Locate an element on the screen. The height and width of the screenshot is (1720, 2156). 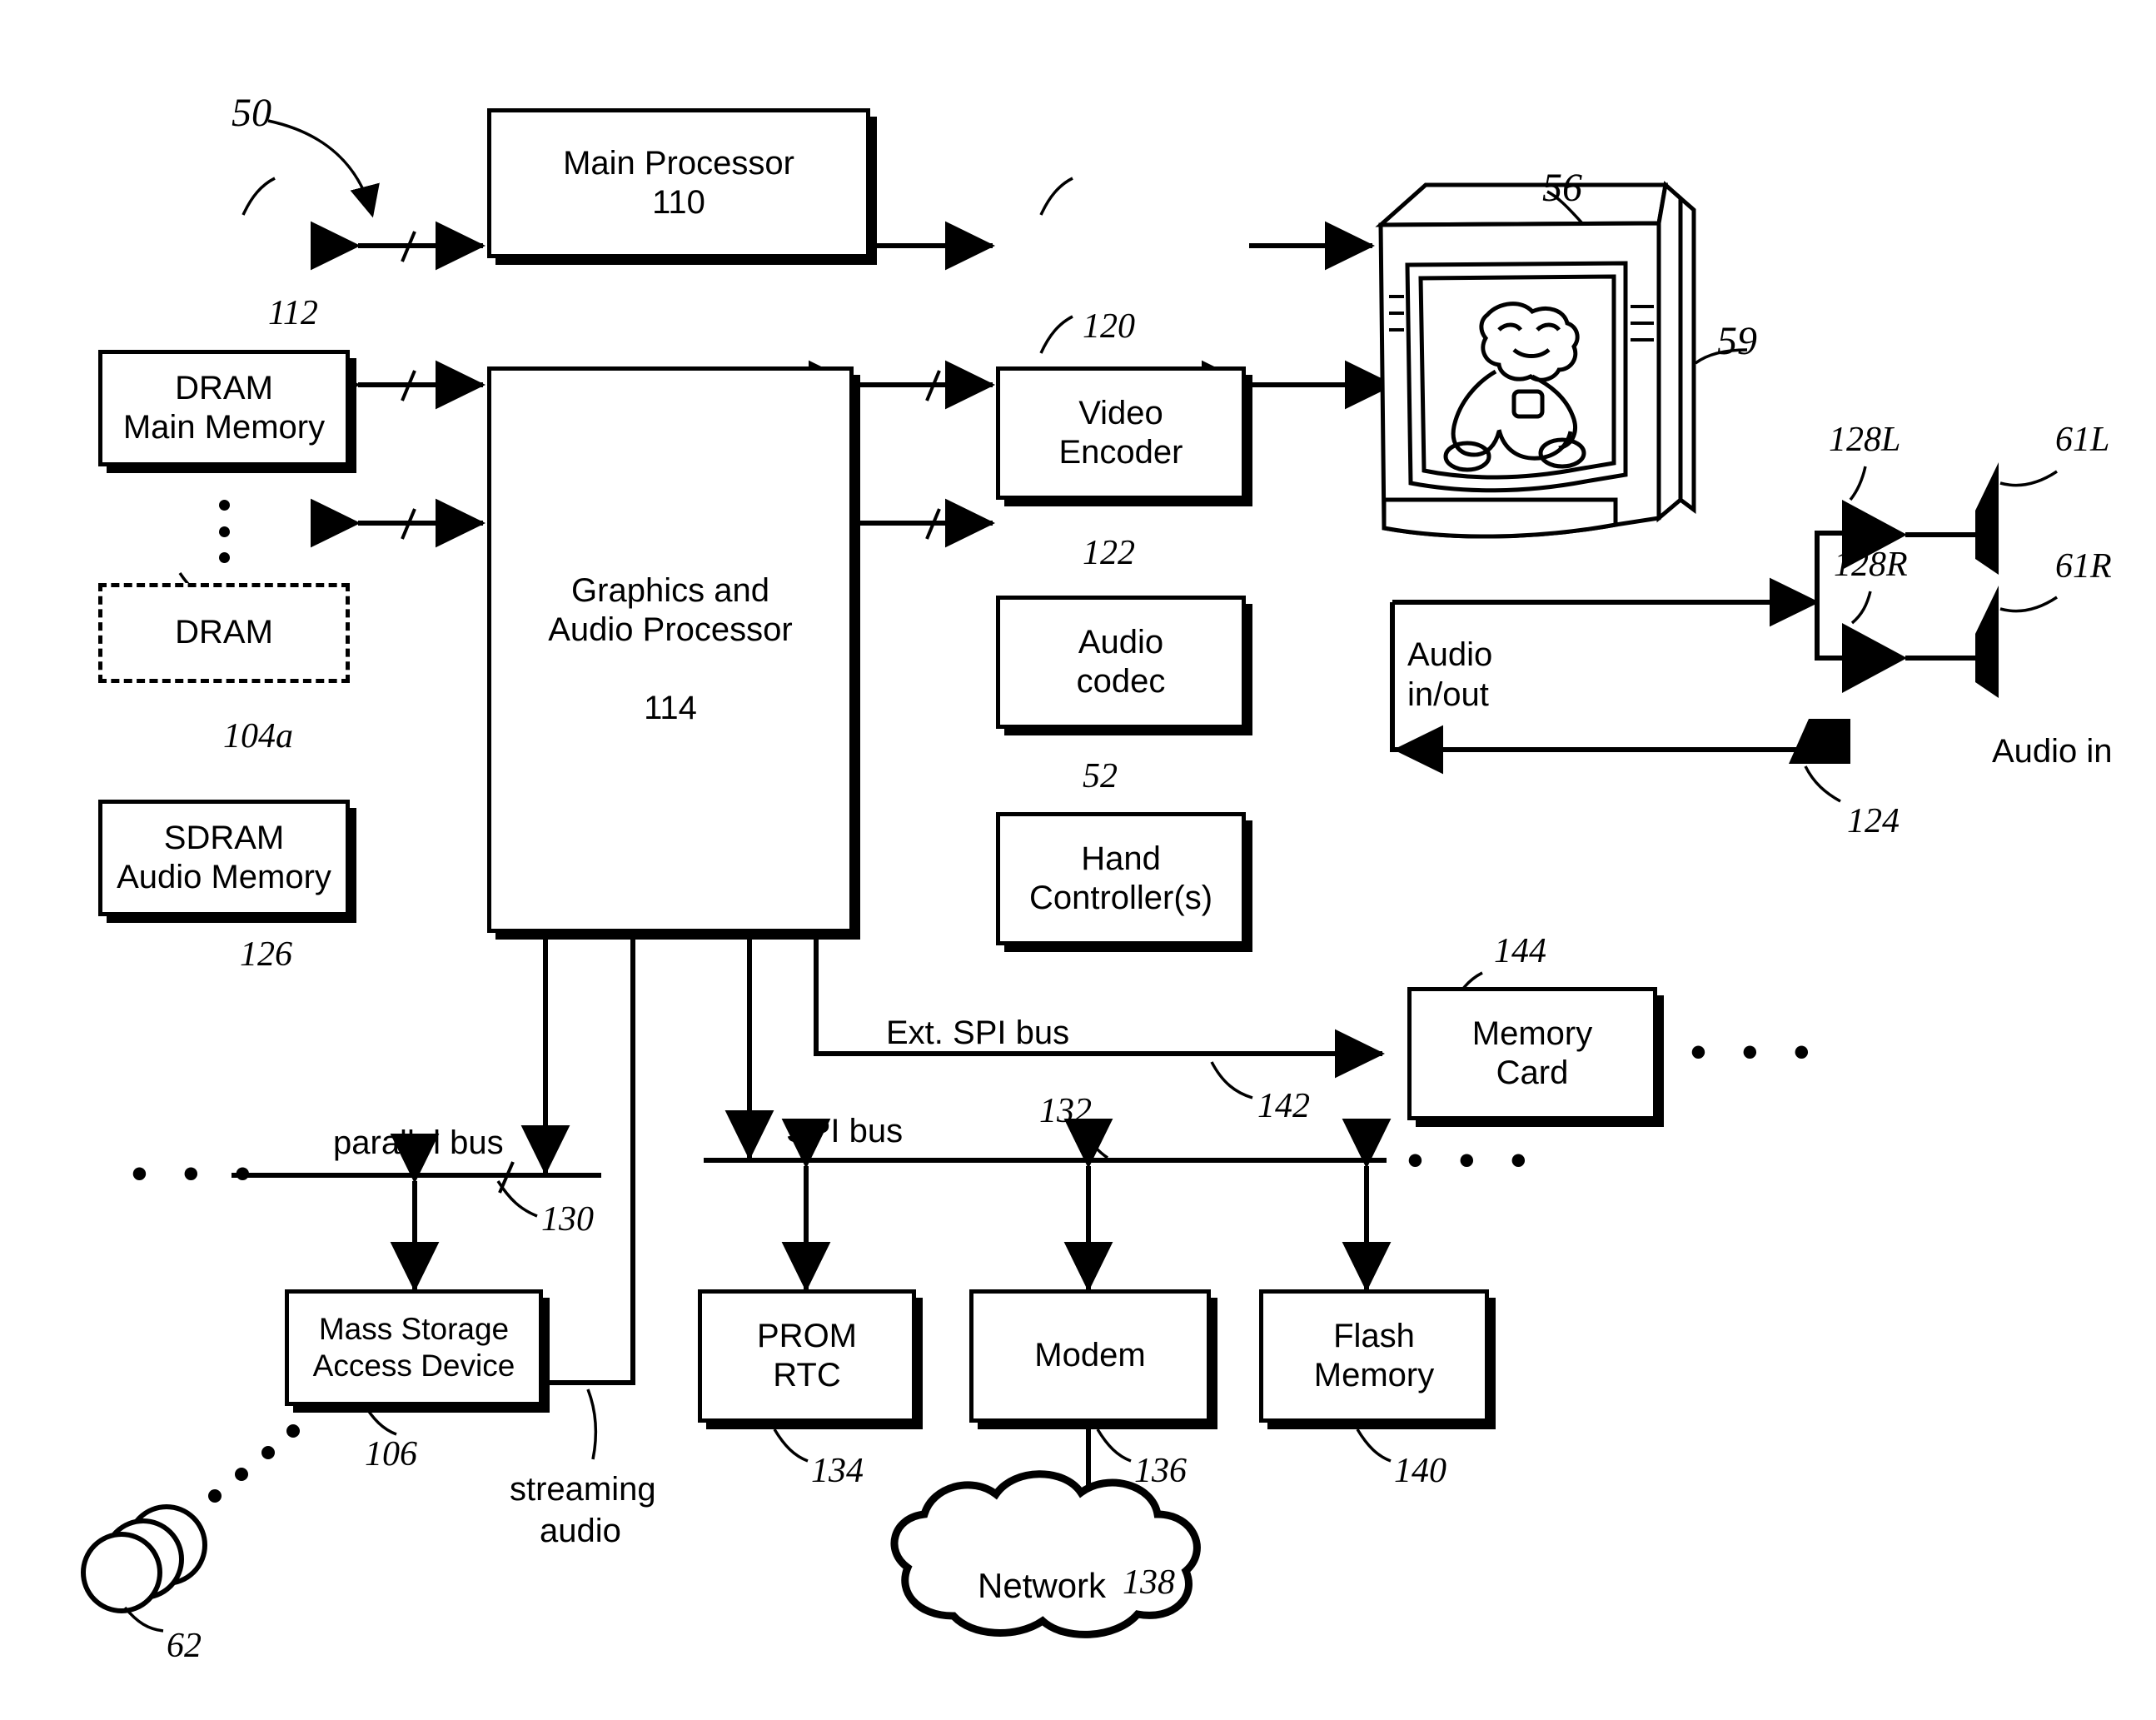
sdram-line1: SDRAM is located at coordinates (224, 837).